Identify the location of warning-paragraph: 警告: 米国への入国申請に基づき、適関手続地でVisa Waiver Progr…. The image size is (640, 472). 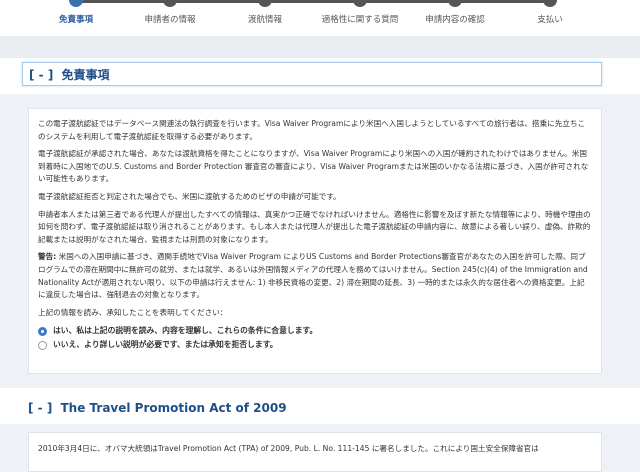
(315, 276).